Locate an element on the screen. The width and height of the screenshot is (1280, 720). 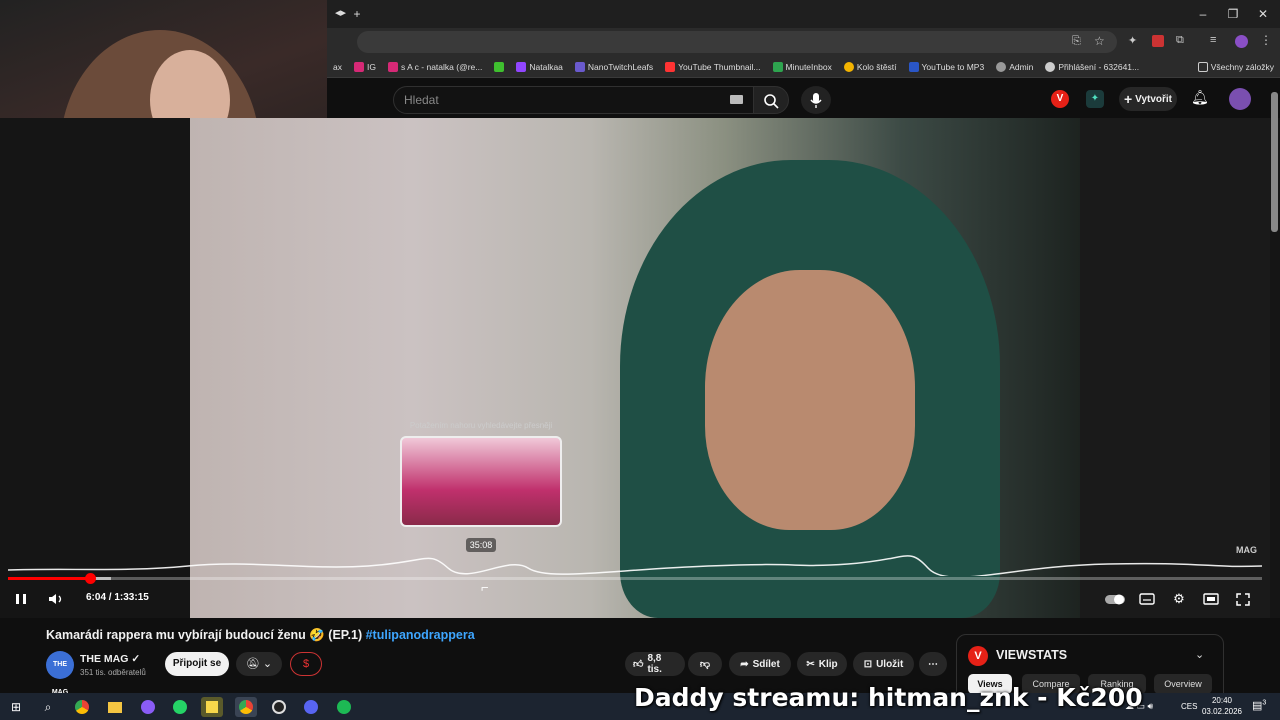
channel-watermark: MAG is located at coordinates (1246, 550).